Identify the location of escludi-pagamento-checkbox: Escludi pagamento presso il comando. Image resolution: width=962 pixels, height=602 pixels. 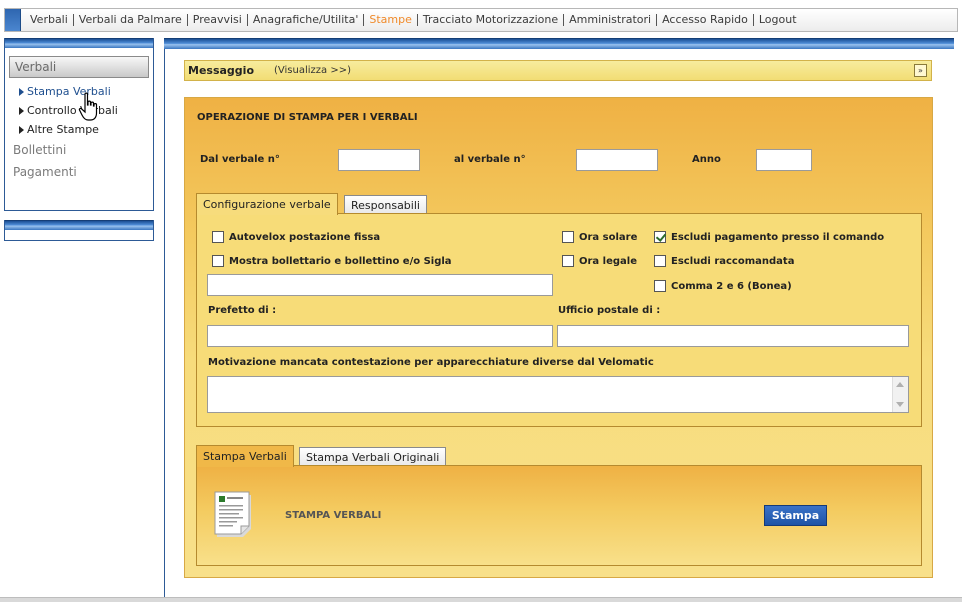
(769, 237).